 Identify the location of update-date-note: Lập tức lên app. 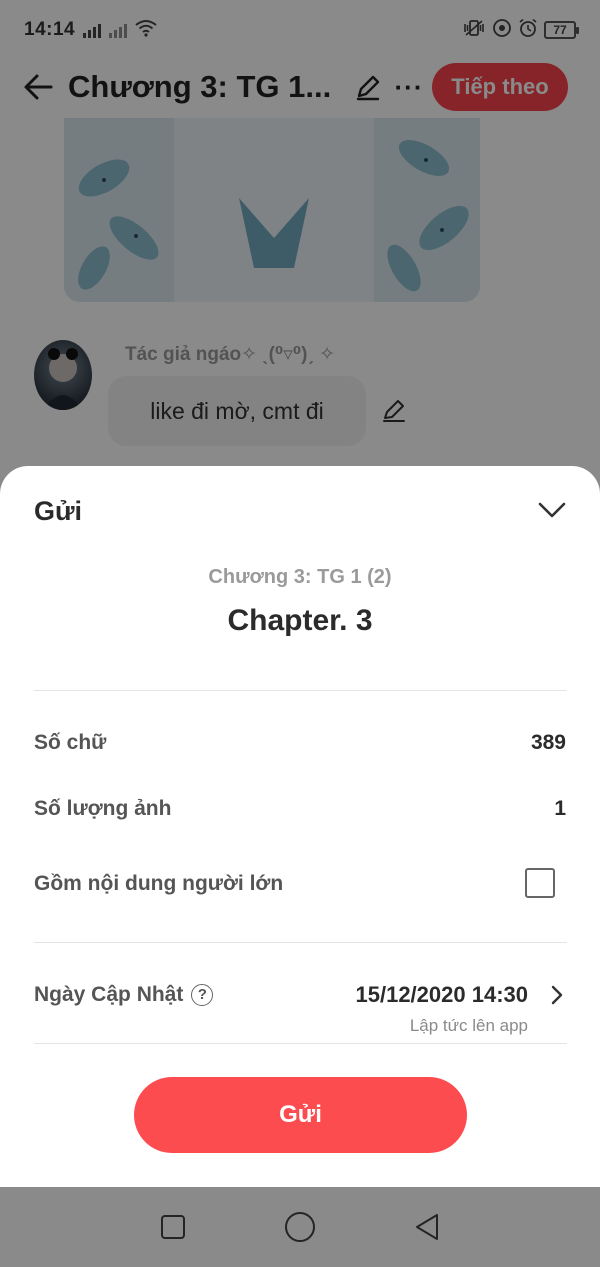
(468, 1025).